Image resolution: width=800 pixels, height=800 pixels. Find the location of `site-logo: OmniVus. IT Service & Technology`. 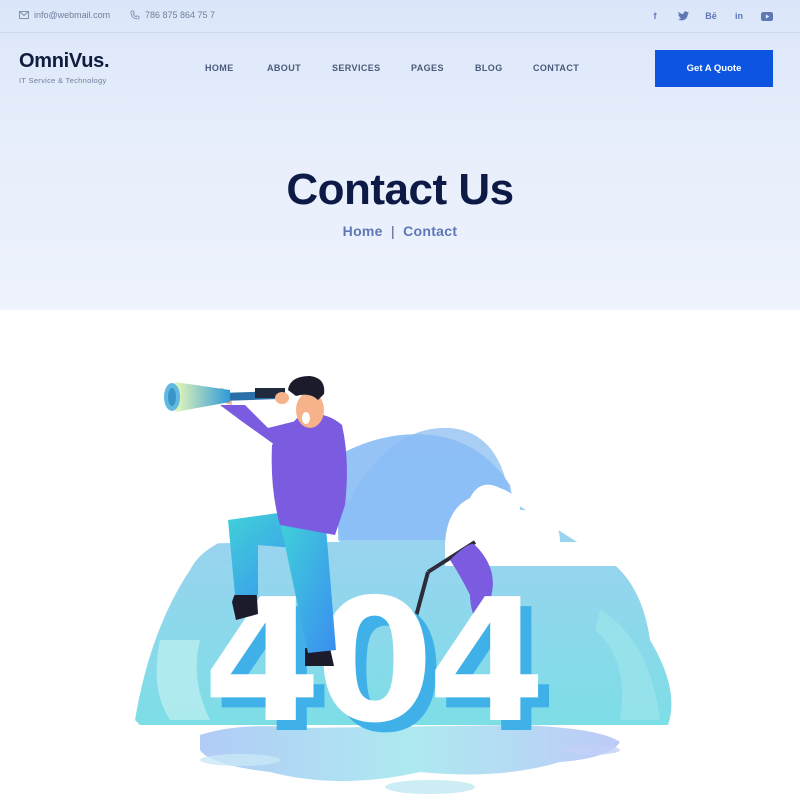

site-logo: OmniVus. IT Service & Technology is located at coordinates (64, 67).